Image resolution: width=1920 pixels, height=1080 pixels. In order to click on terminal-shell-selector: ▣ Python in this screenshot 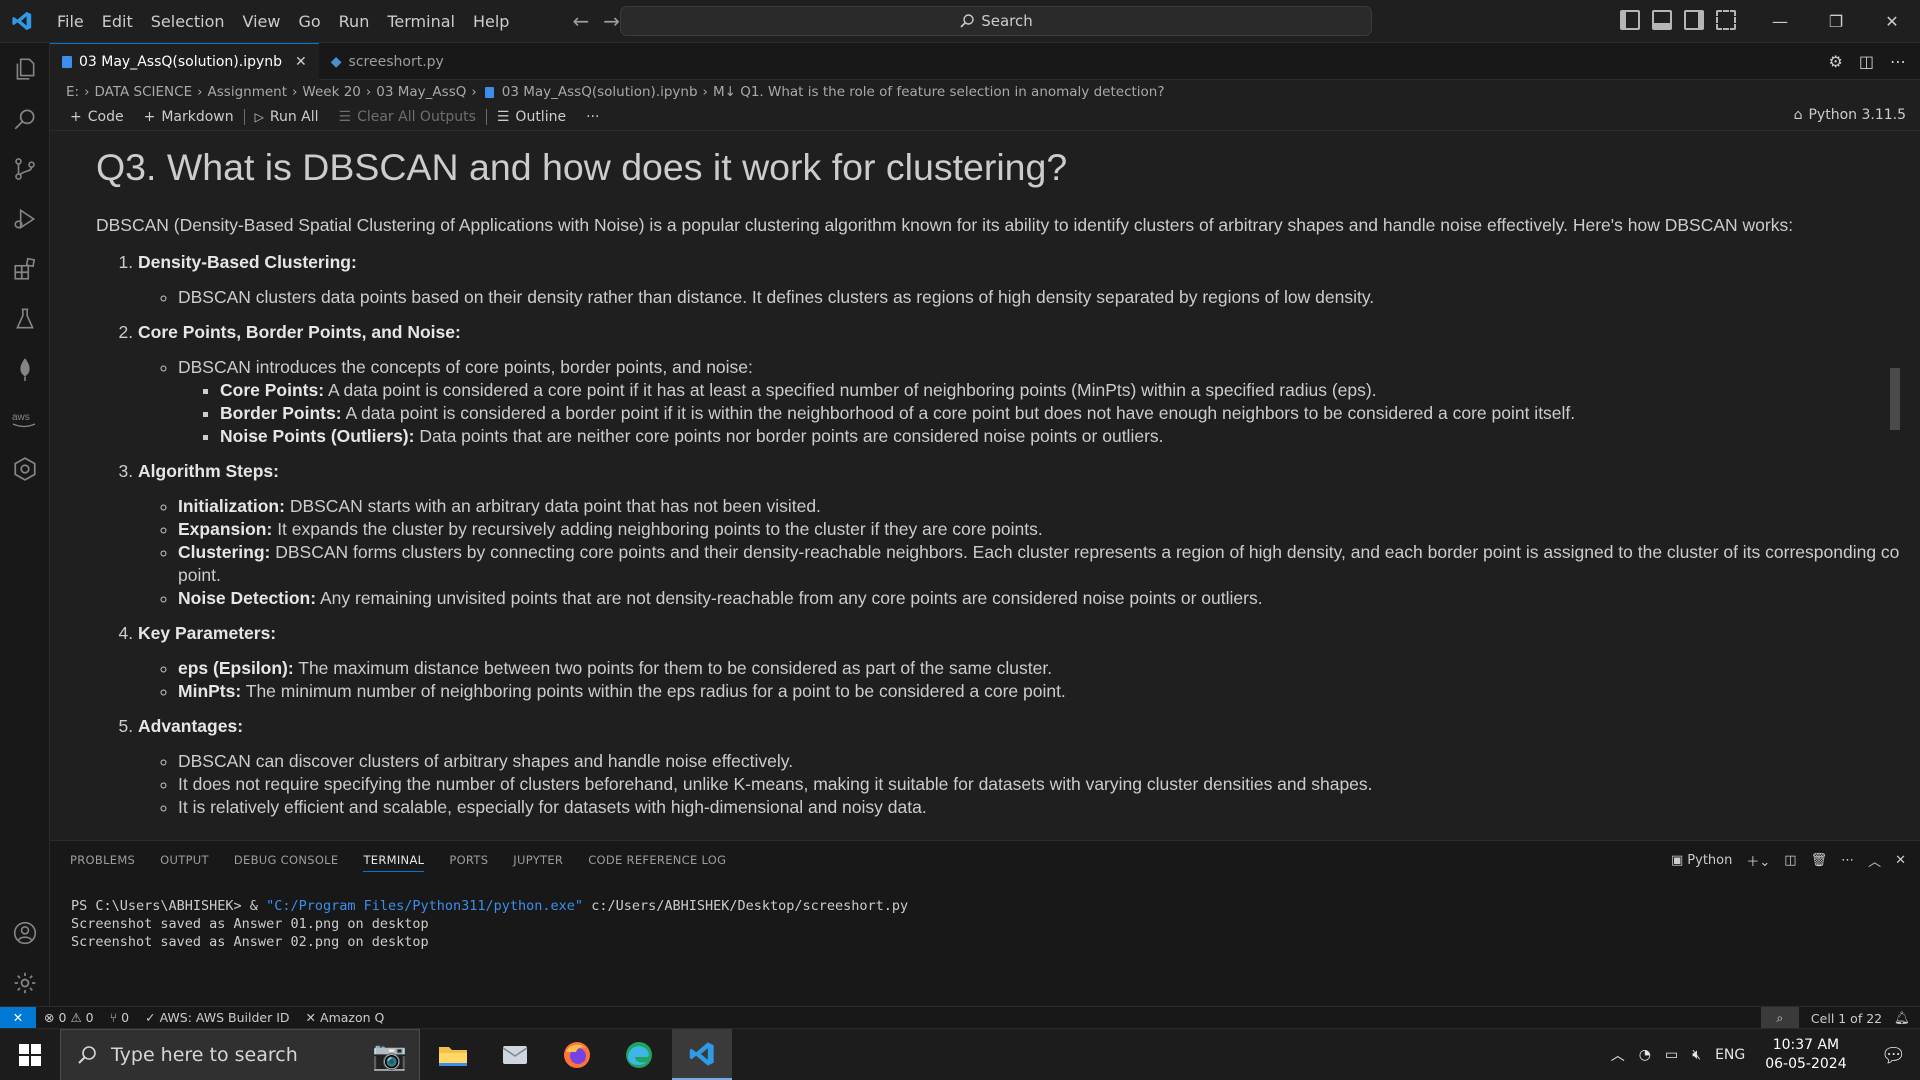, I will do `click(1701, 860)`.